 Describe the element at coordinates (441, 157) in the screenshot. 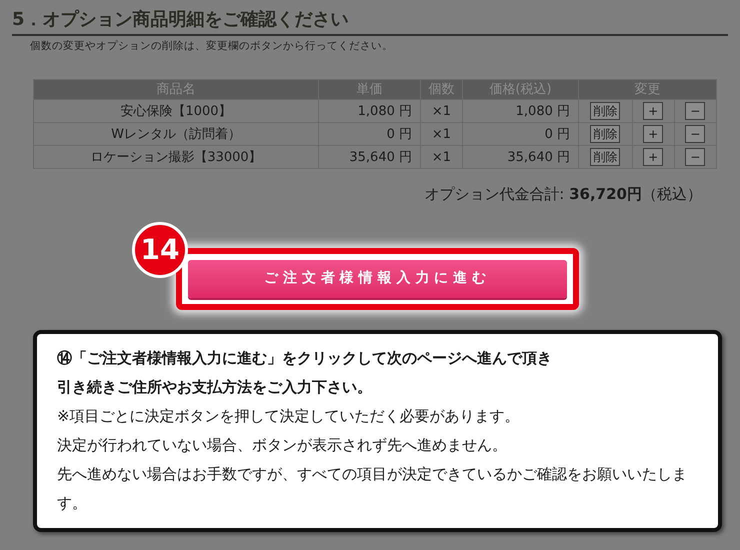

I see `table-cell: ×1` at that location.